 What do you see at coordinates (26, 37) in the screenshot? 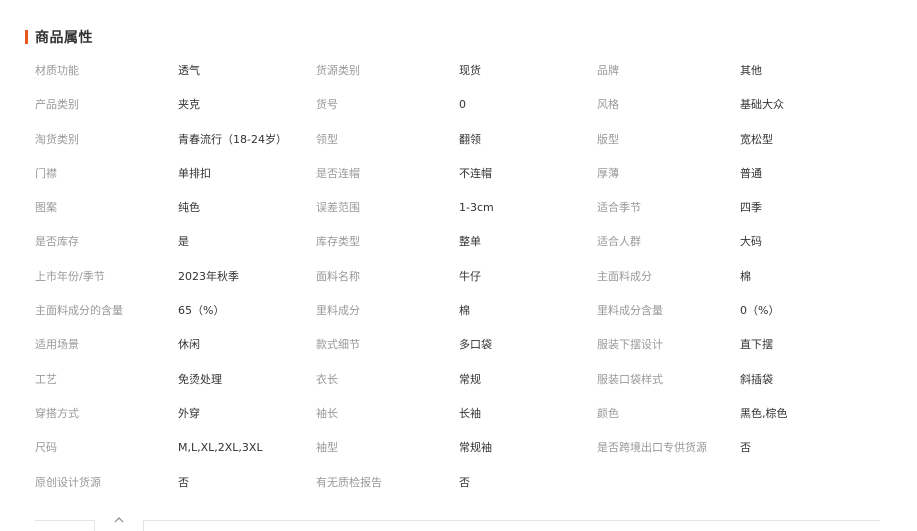
I see `accent-bar` at bounding box center [26, 37].